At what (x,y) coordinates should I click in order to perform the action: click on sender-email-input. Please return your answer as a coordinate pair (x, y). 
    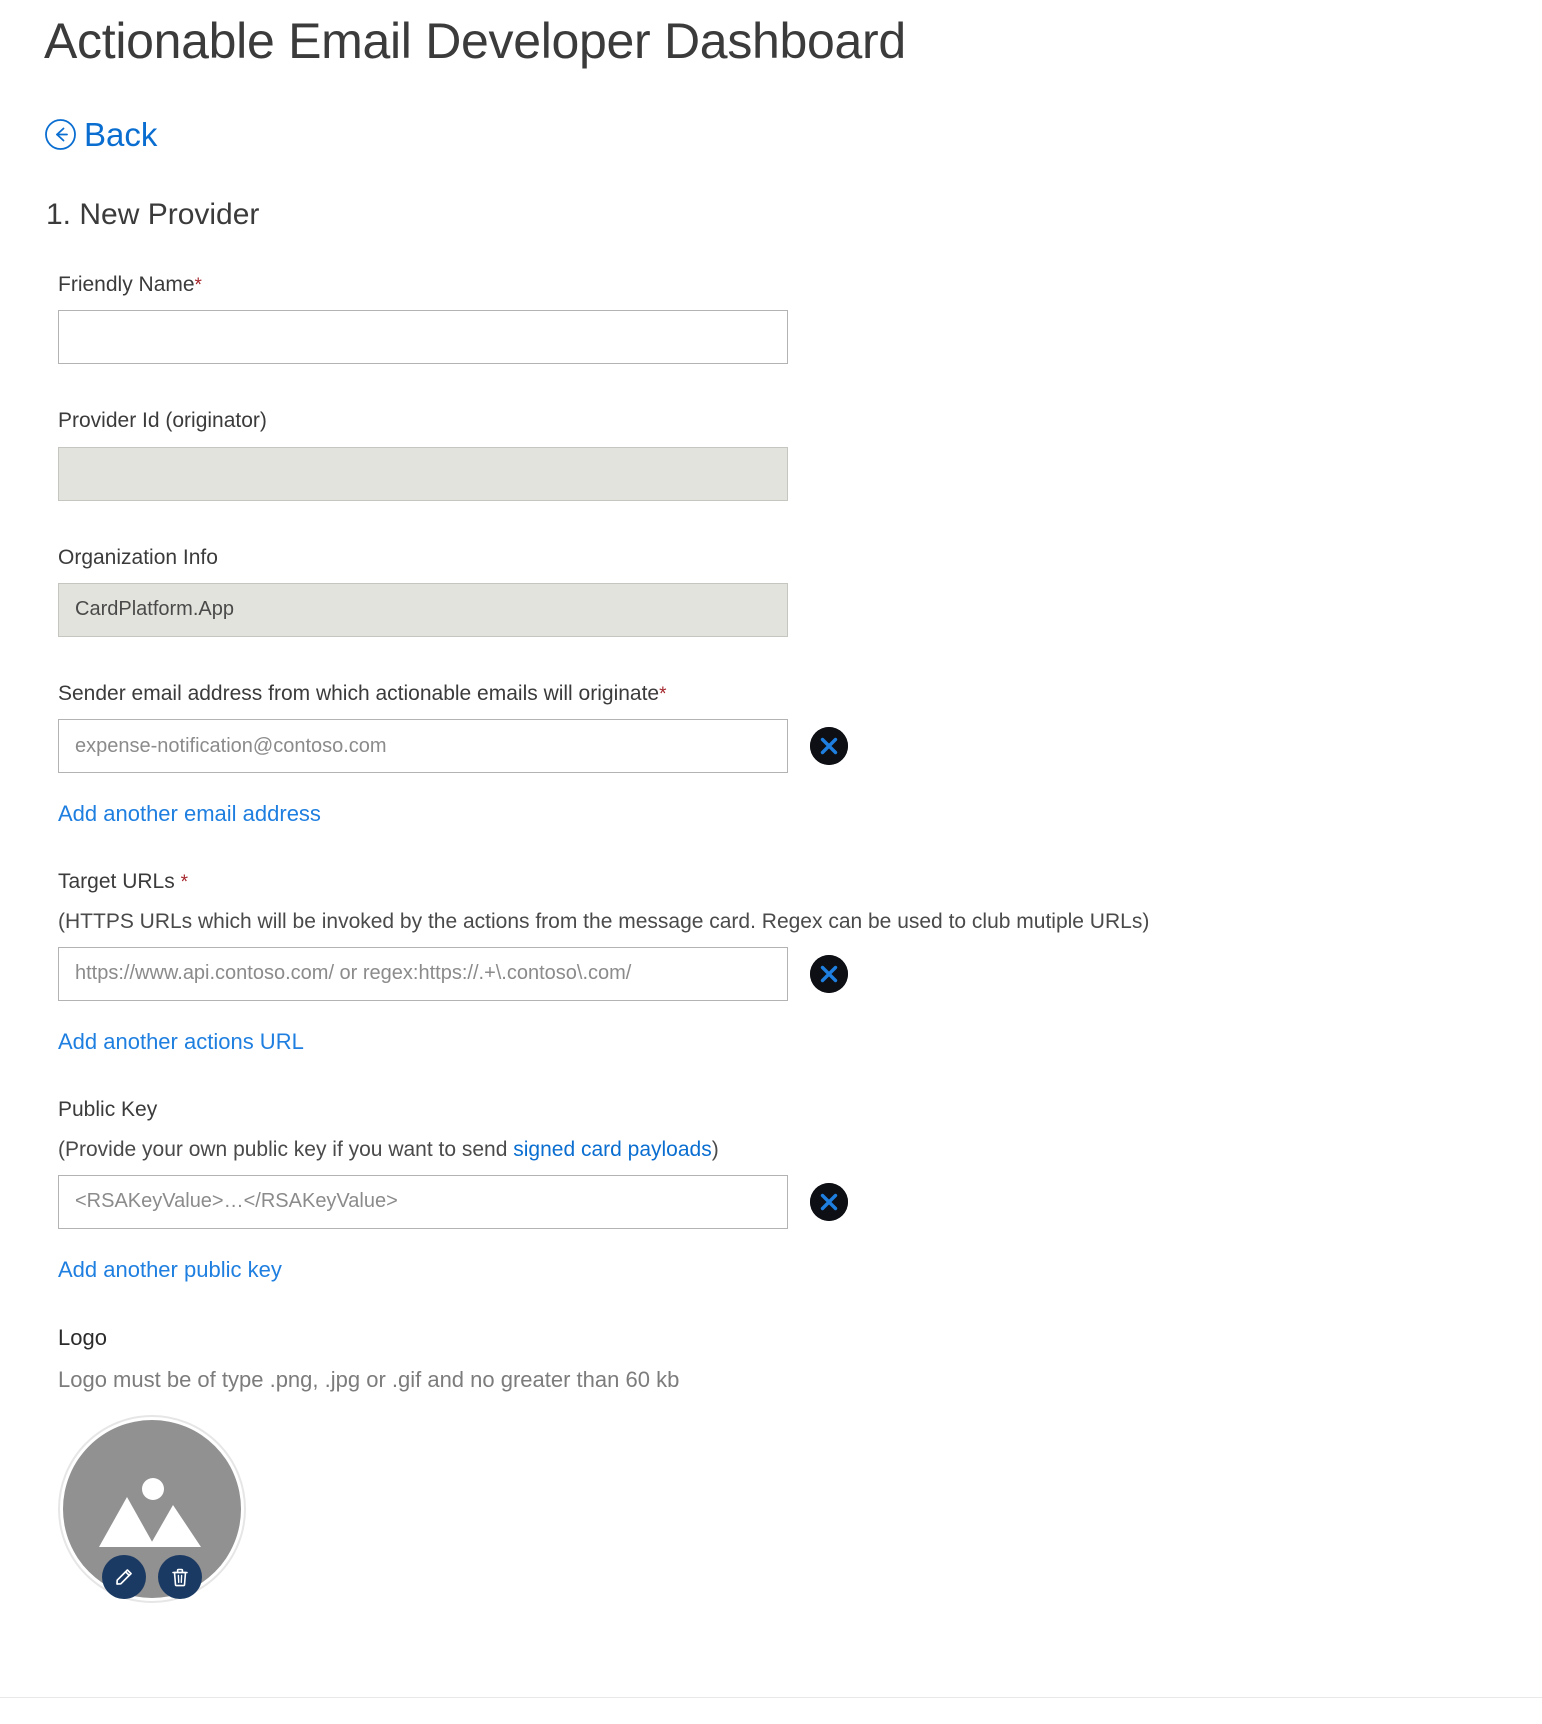
    Looking at the image, I should click on (423, 746).